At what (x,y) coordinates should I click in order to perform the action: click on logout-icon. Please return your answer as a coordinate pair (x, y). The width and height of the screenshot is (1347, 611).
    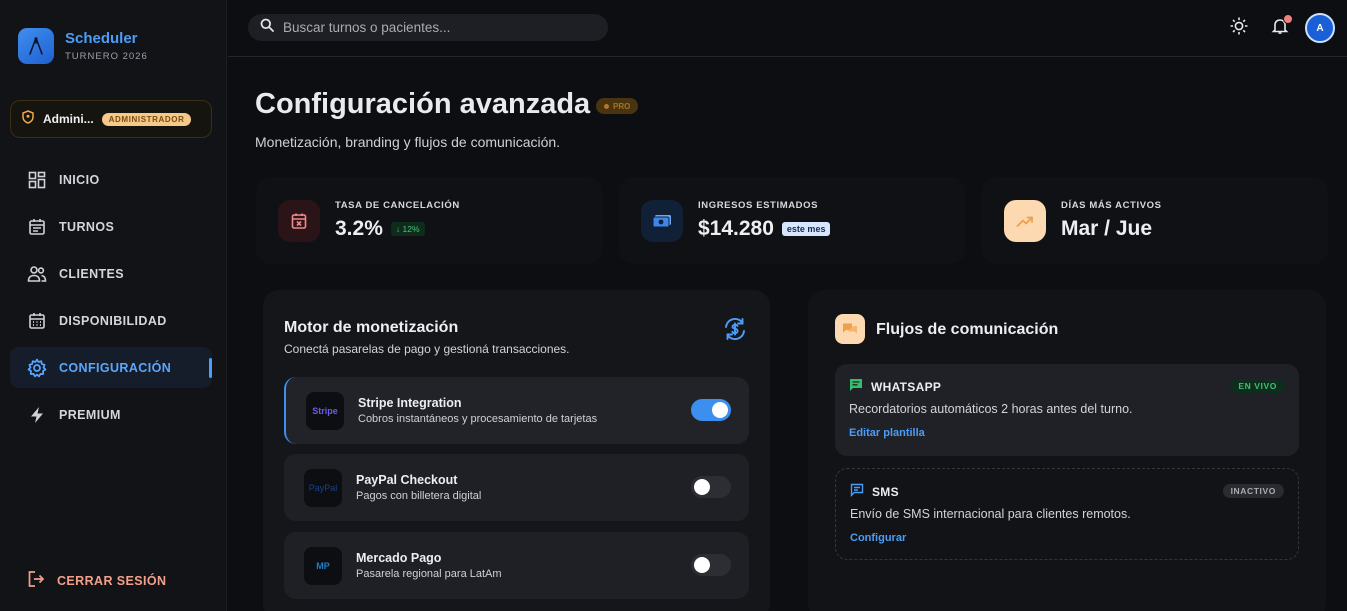
    Looking at the image, I should click on (36, 580).